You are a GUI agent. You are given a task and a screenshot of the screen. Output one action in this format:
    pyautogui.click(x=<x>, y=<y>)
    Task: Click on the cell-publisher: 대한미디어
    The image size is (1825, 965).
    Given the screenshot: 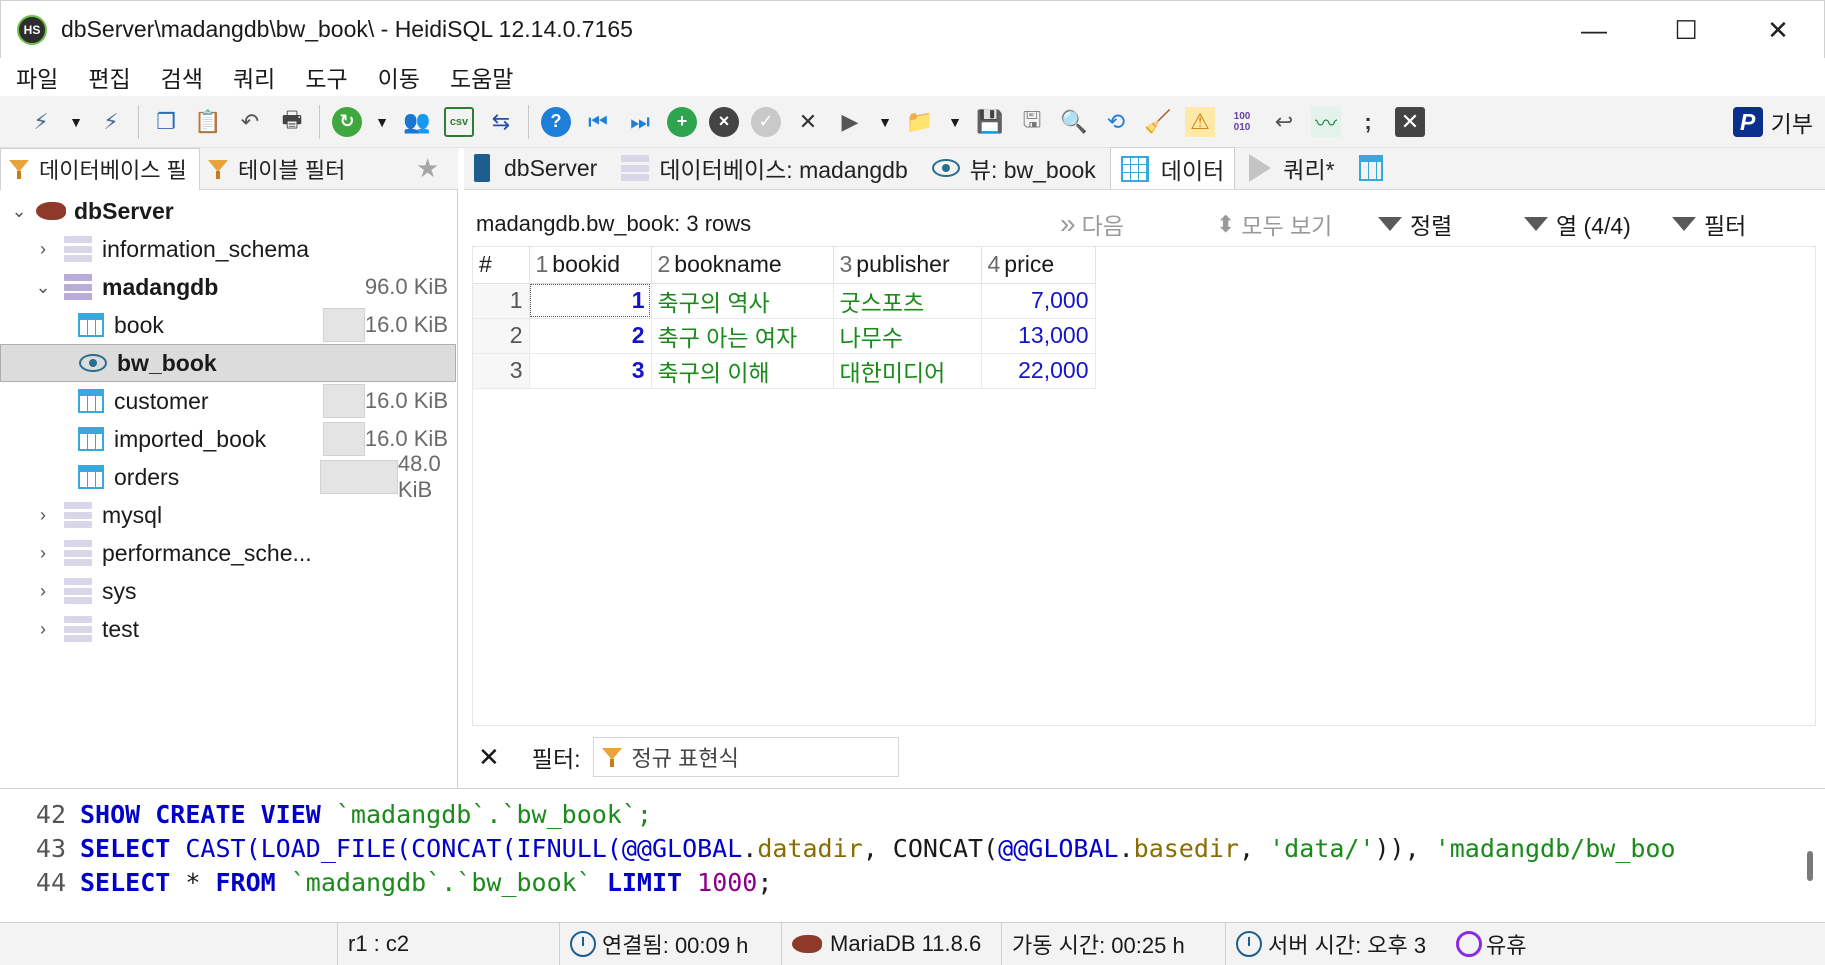 What is the action you would take?
    pyautogui.click(x=907, y=371)
    